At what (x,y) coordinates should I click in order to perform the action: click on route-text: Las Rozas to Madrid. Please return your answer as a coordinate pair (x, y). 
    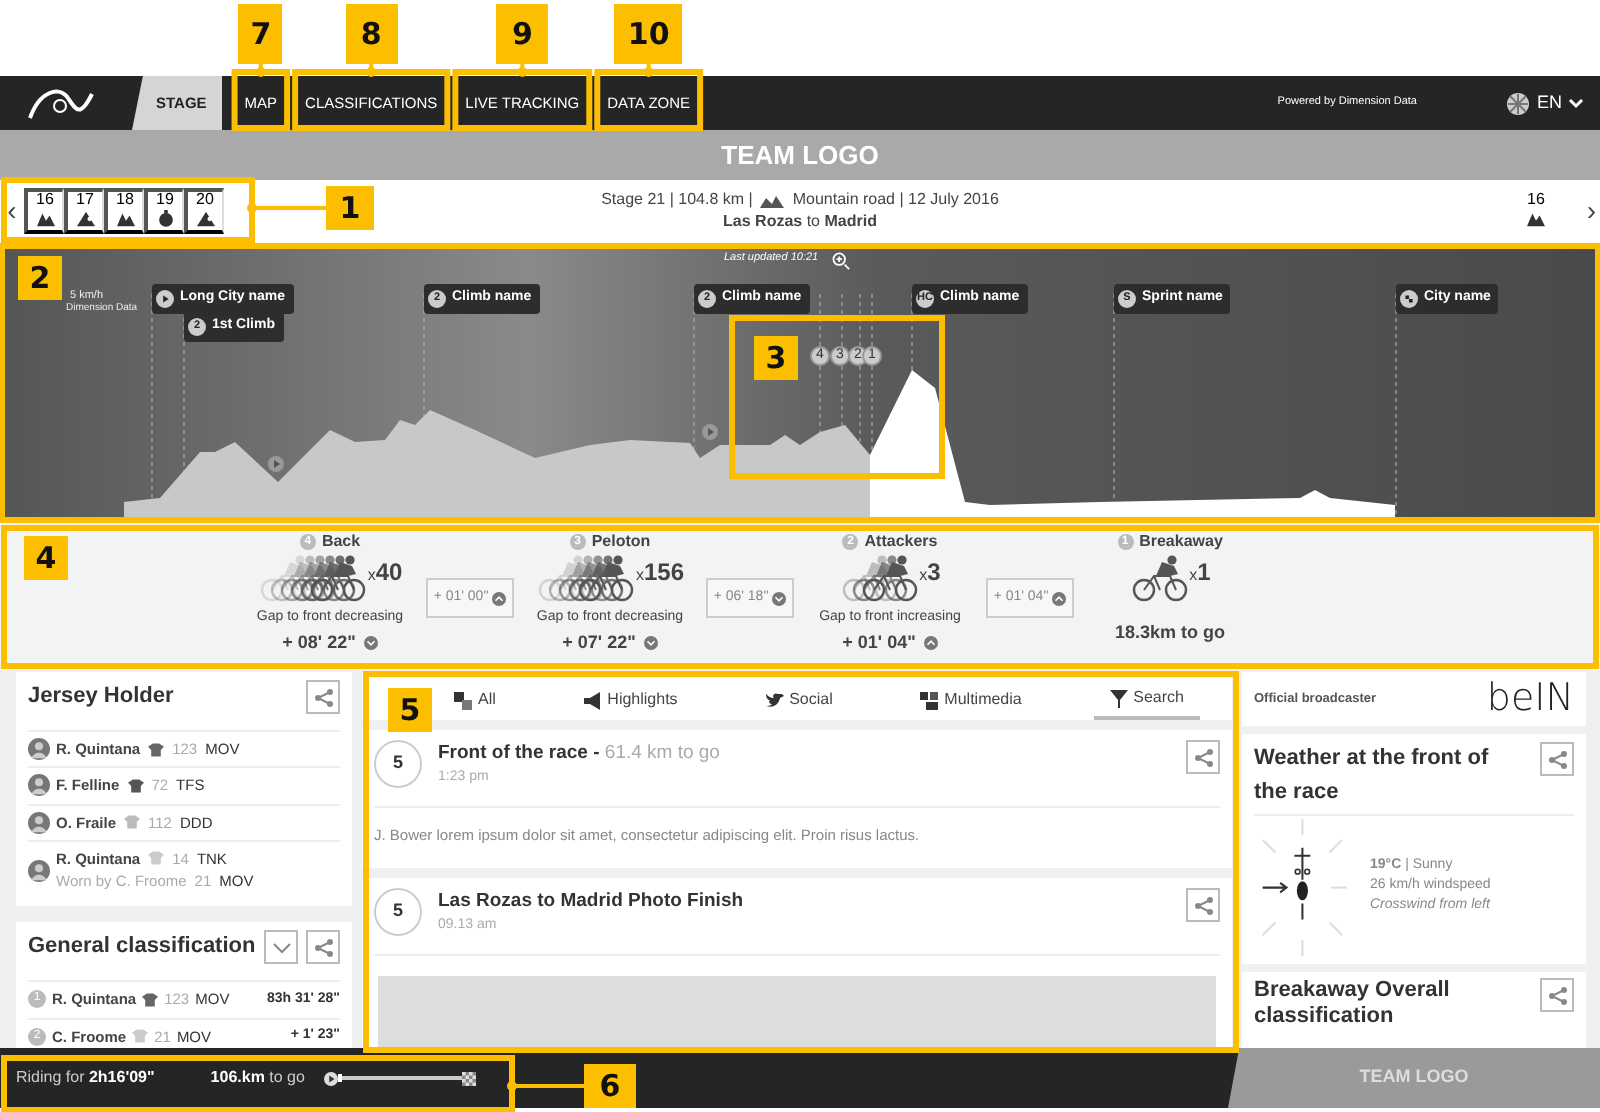
    Looking at the image, I should click on (800, 221).